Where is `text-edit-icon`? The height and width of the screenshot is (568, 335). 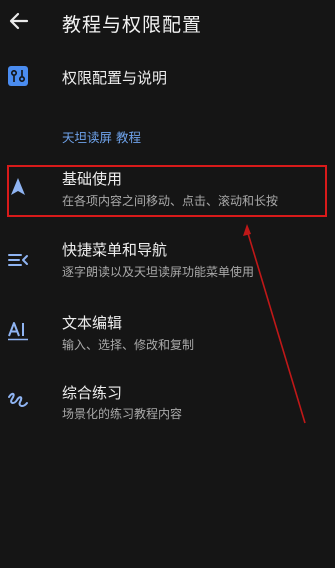
text-edit-icon is located at coordinates (18, 331).